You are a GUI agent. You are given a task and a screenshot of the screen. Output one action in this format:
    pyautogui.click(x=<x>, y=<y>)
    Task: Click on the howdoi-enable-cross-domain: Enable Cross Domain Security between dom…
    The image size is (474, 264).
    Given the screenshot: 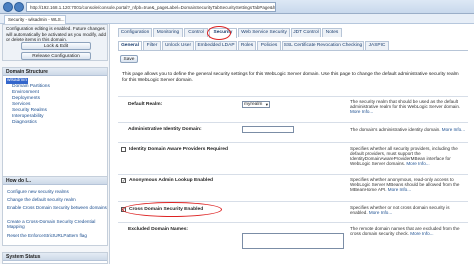 What is the action you would take?
    pyautogui.click(x=57, y=207)
    